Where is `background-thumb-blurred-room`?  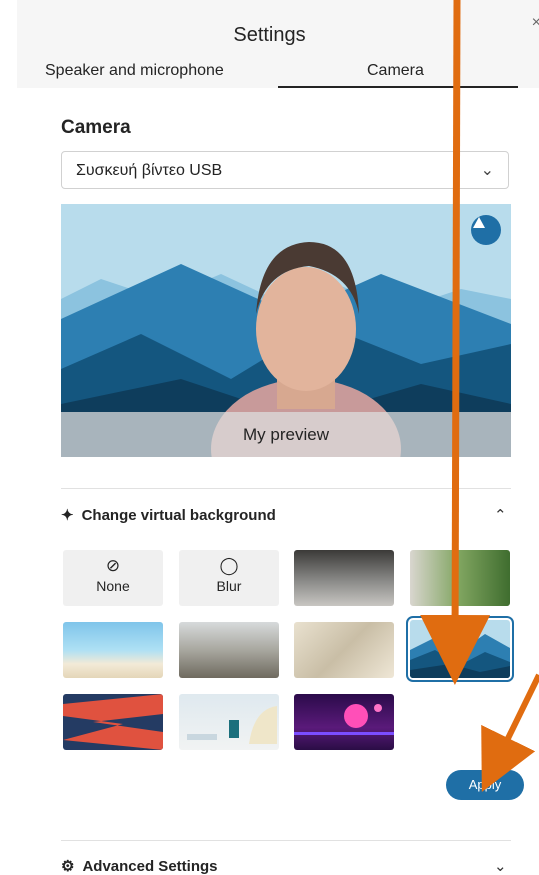 background-thumb-blurred-room is located at coordinates (229, 650).